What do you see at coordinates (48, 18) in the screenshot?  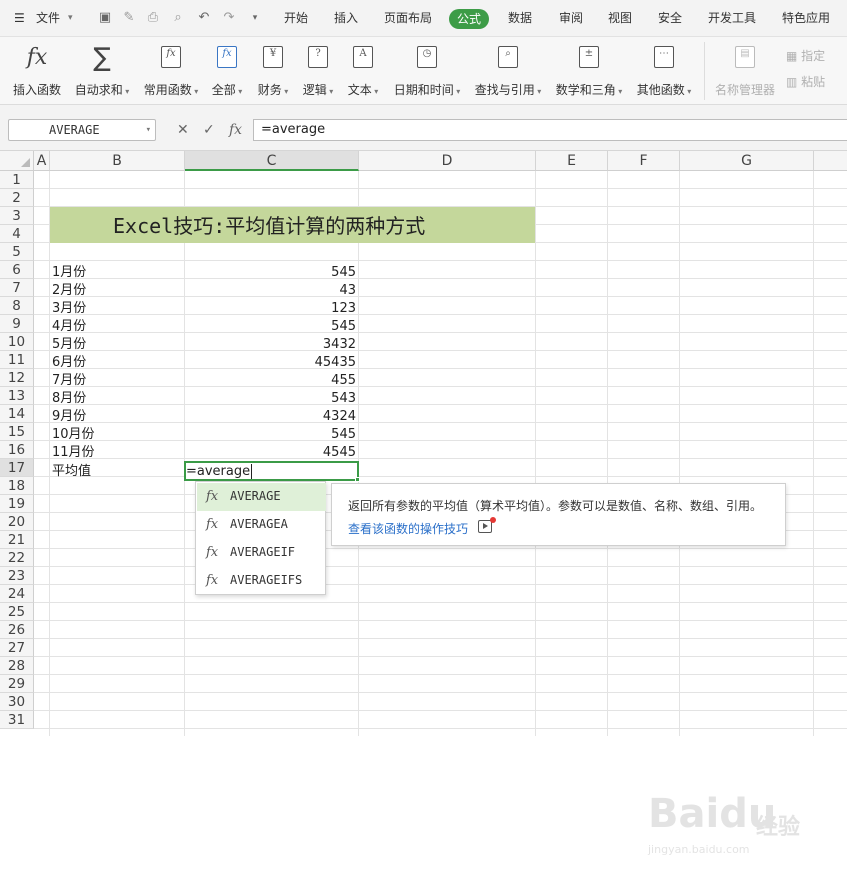 I see `file-menu: 文件` at bounding box center [48, 18].